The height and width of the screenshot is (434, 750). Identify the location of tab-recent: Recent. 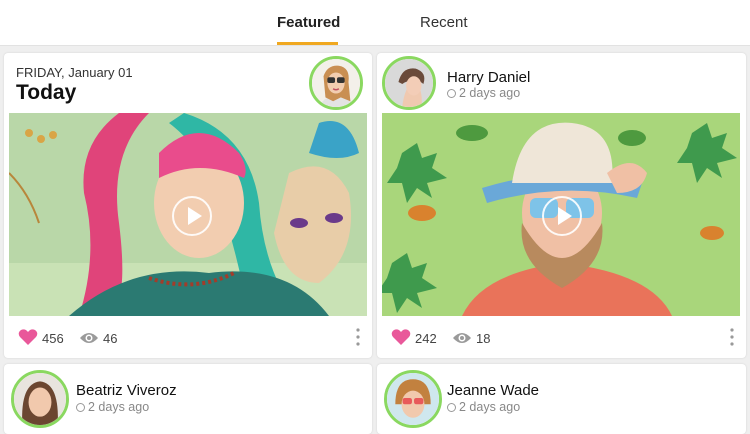
(444, 22).